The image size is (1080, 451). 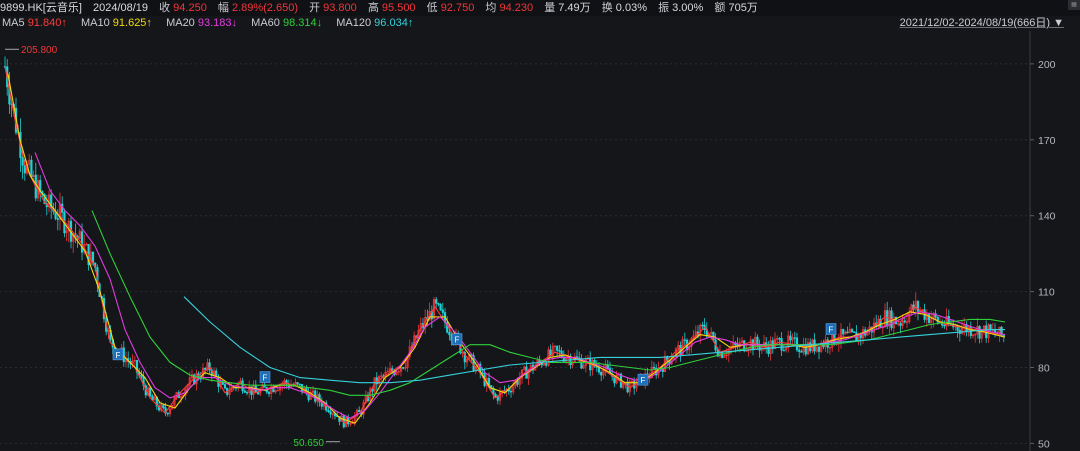 I want to click on y-tick-label: 50, so click(x=1044, y=444).